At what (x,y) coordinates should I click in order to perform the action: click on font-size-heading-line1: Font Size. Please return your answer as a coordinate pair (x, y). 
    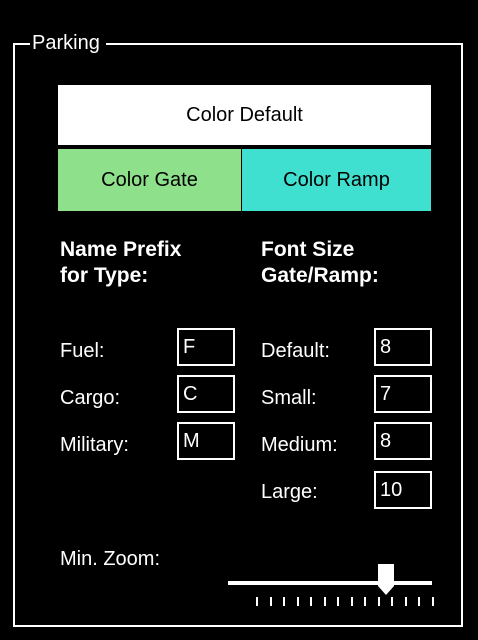
    Looking at the image, I should click on (308, 249).